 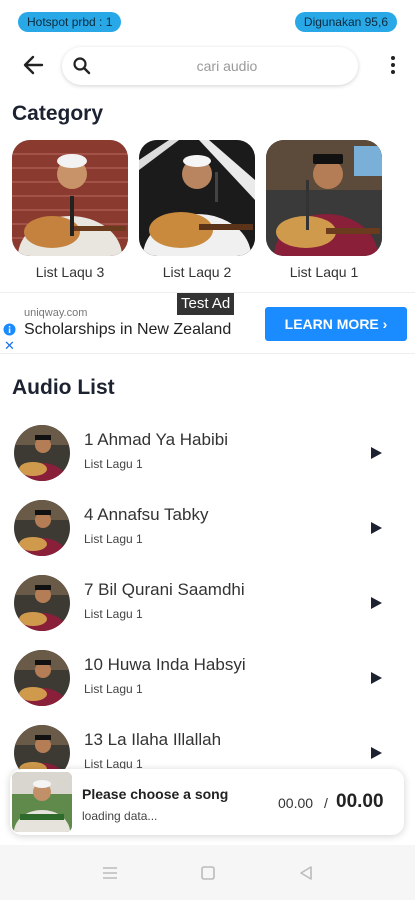 I want to click on category-label: List Laqu 1, so click(x=324, y=272).